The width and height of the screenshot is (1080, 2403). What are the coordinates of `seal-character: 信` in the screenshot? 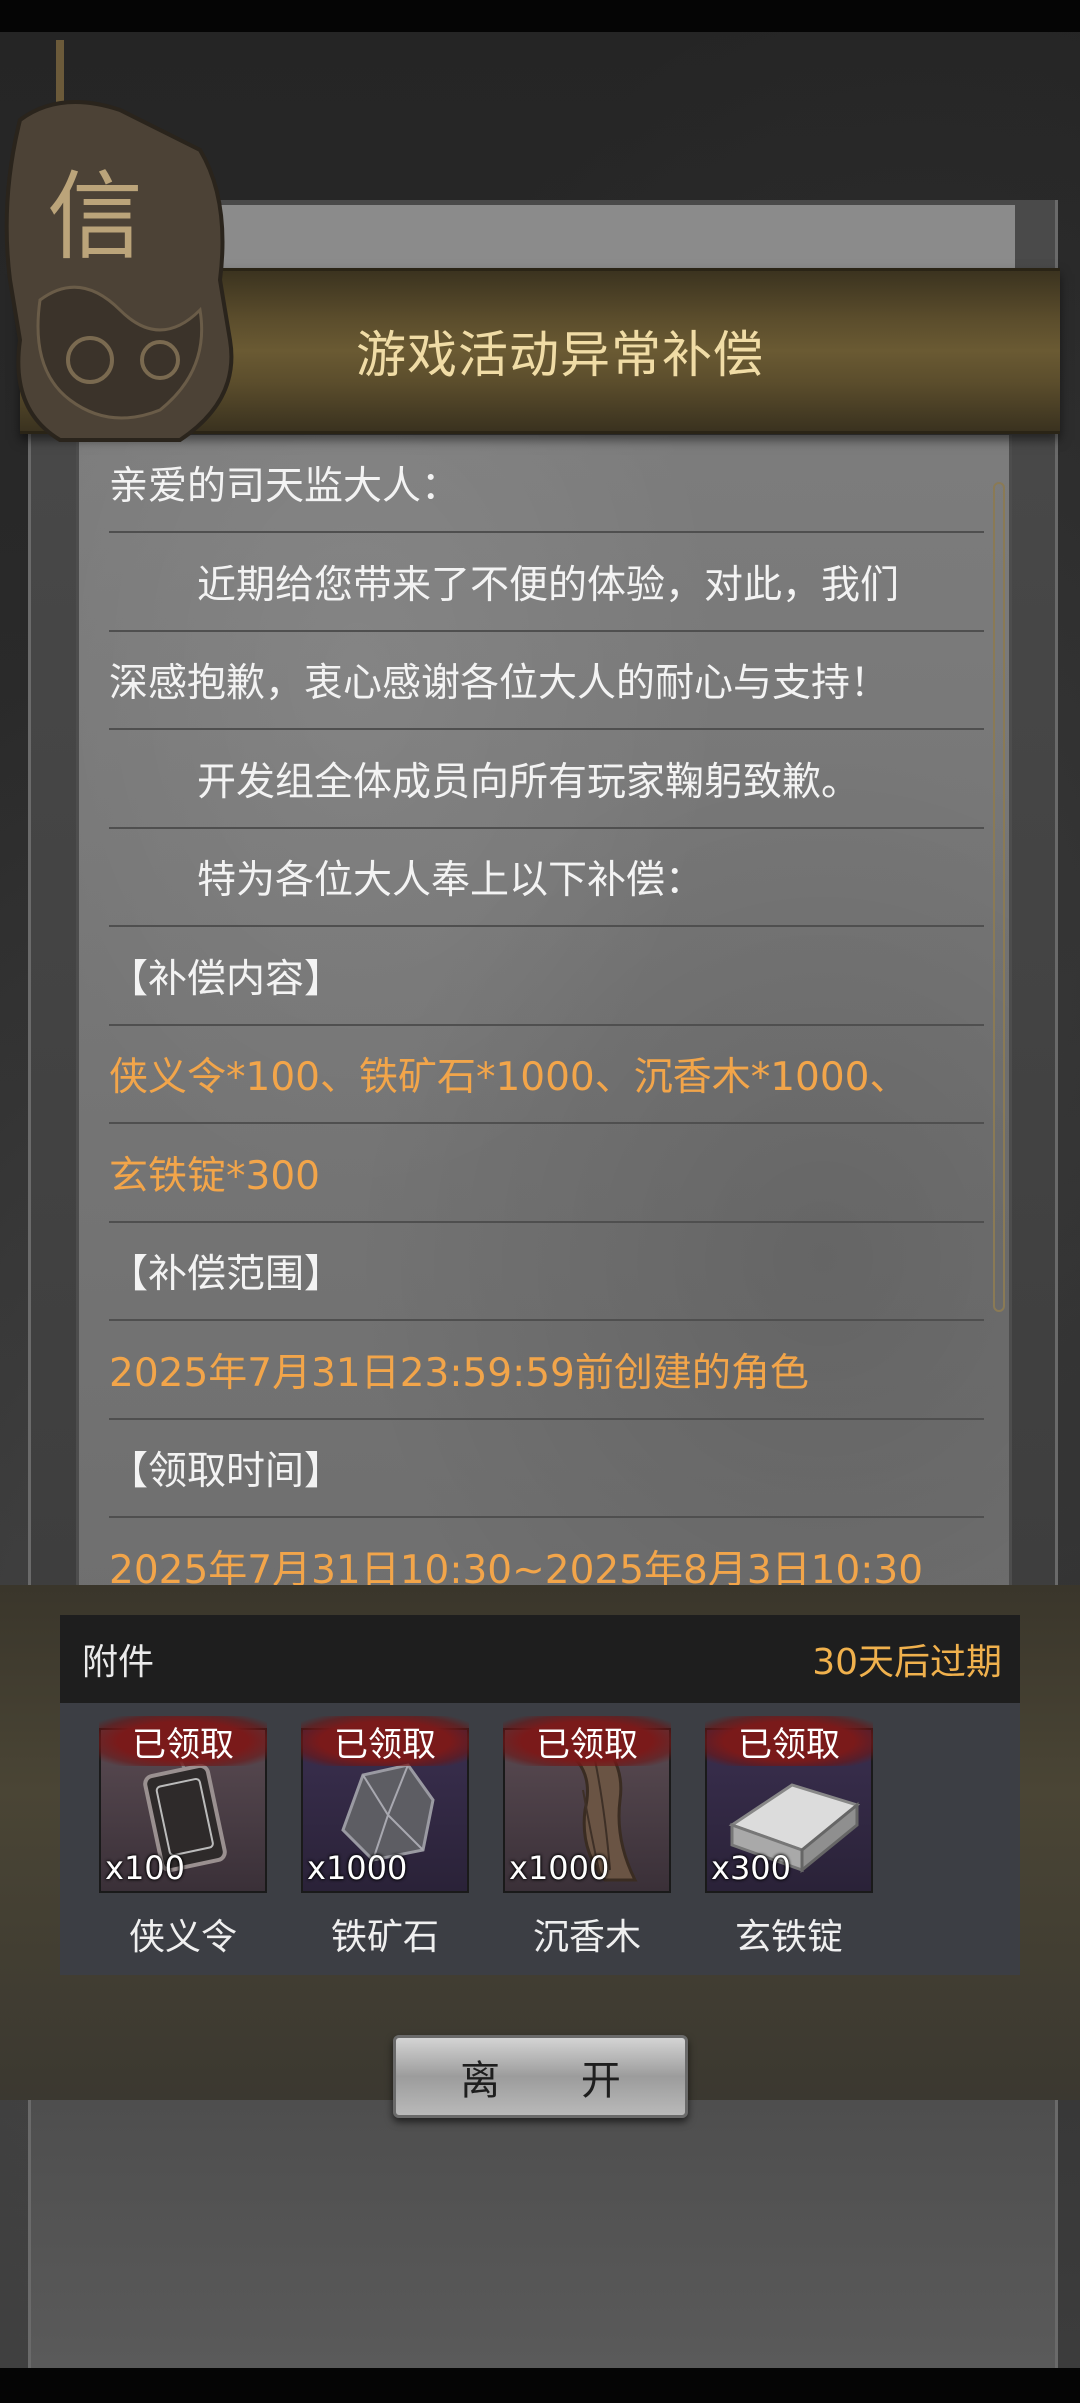 It's located at (95, 217).